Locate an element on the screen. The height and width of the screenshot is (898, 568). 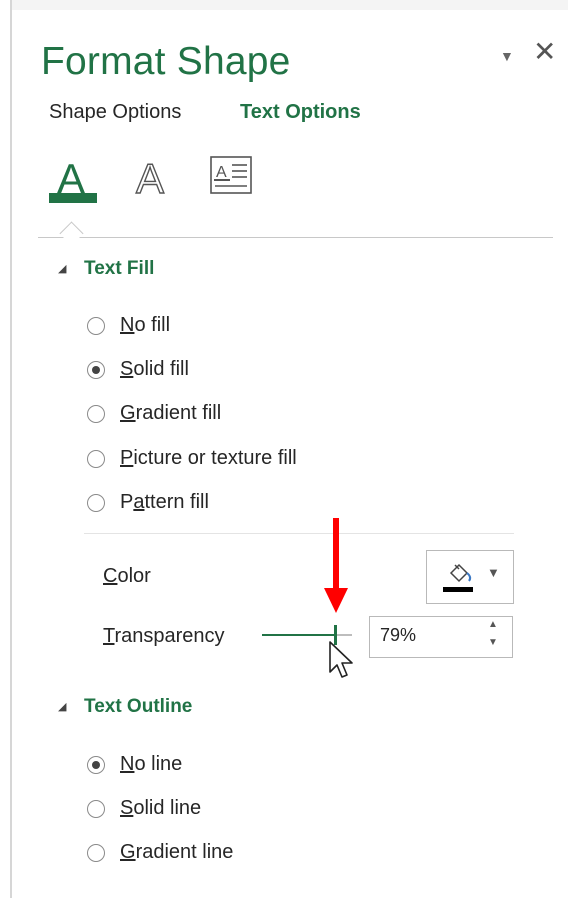
radio-label: Gradient fill is located at coordinates (171, 413).